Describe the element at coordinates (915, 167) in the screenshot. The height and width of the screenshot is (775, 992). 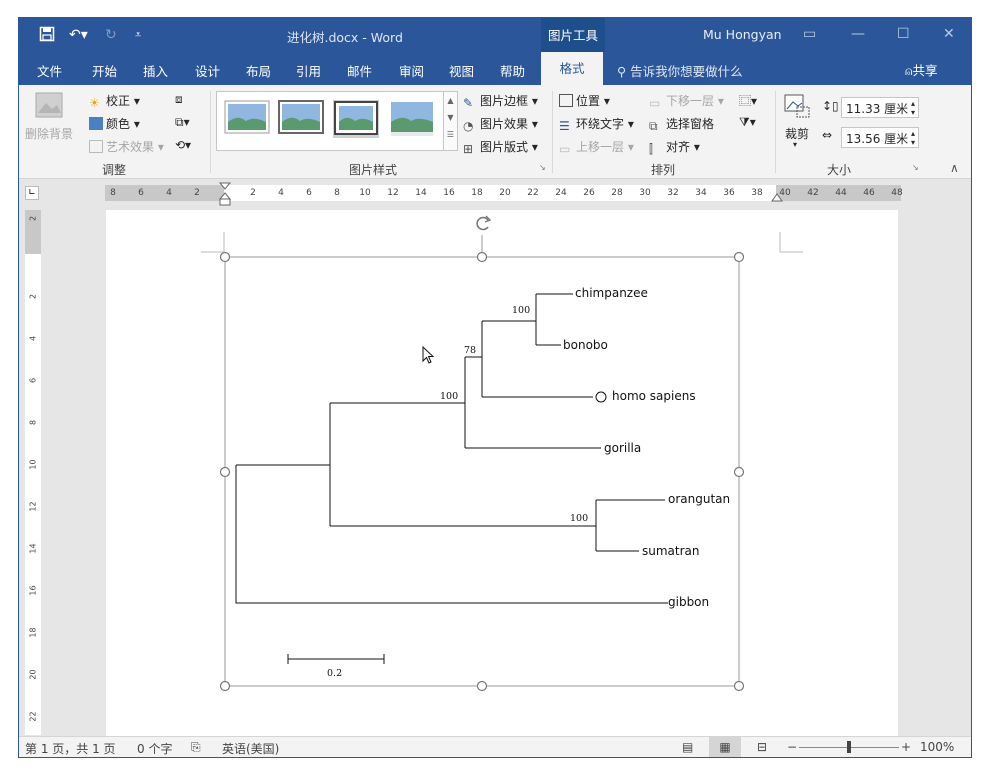
I see `size-dialog-launcher-icon: ↘` at that location.